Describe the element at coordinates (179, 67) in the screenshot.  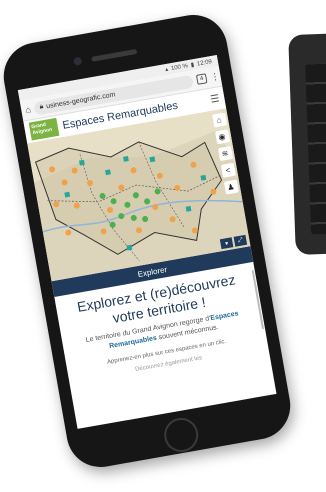
I see `battery-level: 100 %` at that location.